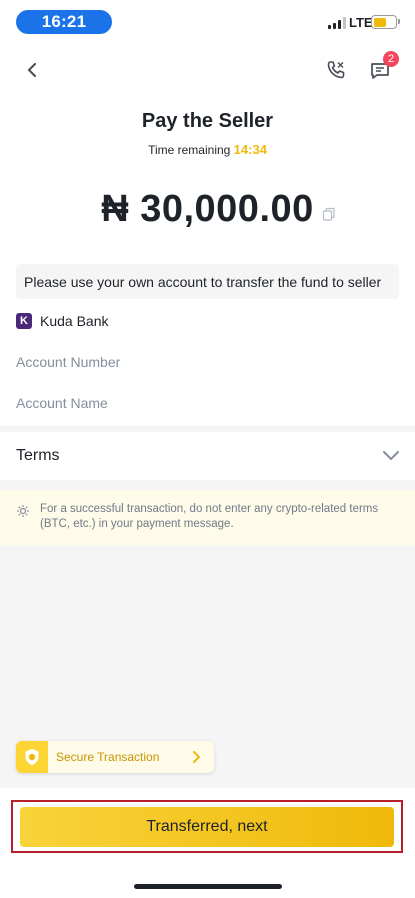 Image resolution: width=415 pixels, height=898 pixels. Describe the element at coordinates (207, 456) in the screenshot. I see `terms-row: Terms` at that location.